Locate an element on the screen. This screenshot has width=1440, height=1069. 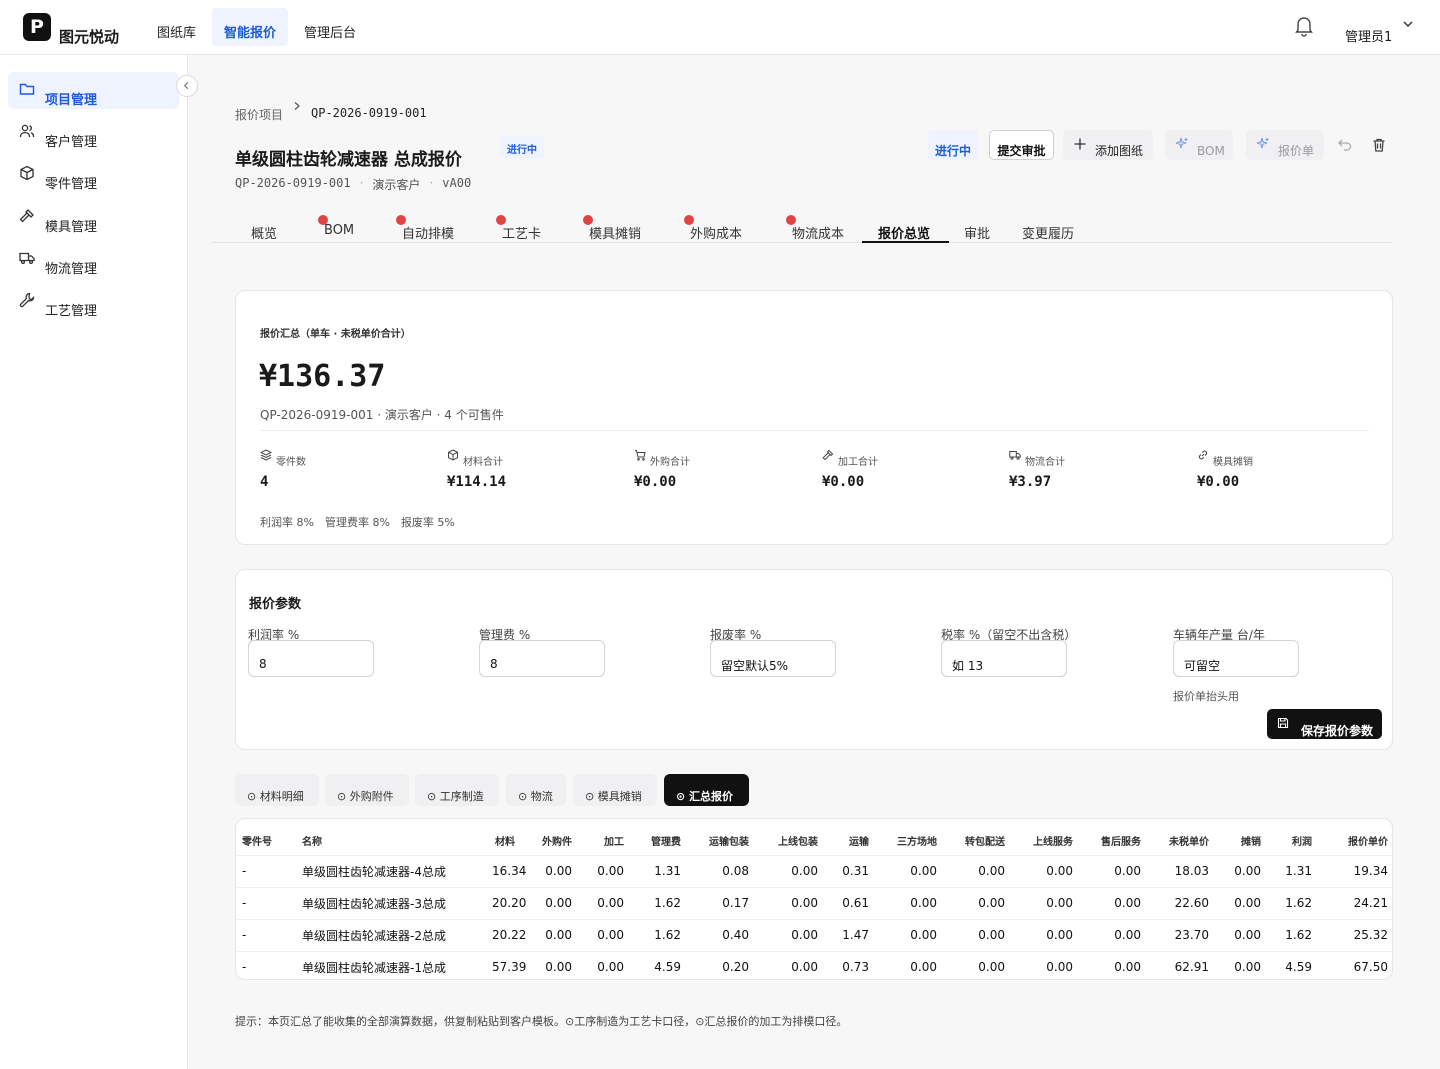
bell-icon is located at coordinates (1304, 26).